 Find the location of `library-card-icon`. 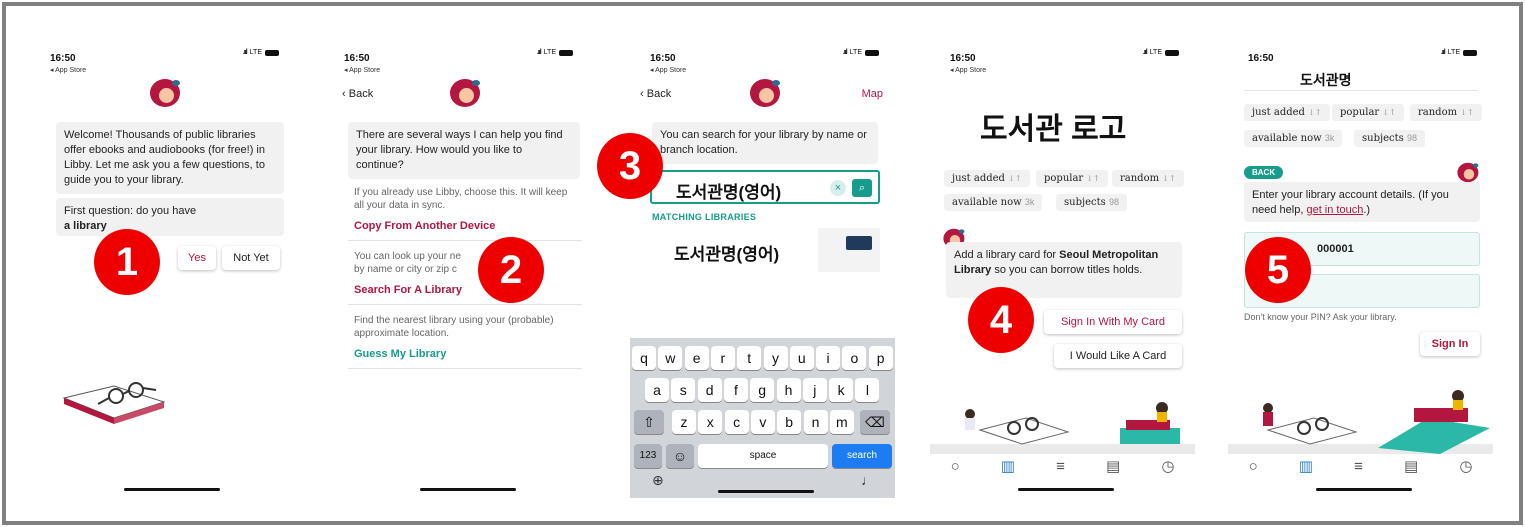

library-card-icon is located at coordinates (859, 243).